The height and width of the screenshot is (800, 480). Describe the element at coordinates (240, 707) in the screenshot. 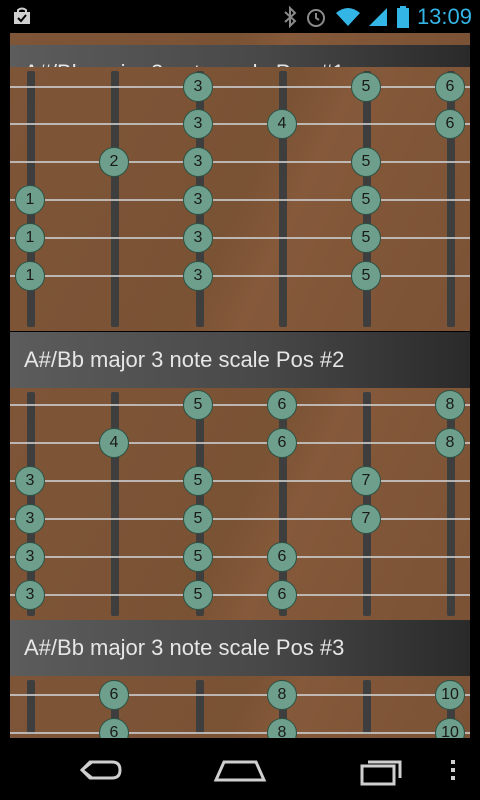

I see `fretboard: 6 8 10 6 8 10` at that location.